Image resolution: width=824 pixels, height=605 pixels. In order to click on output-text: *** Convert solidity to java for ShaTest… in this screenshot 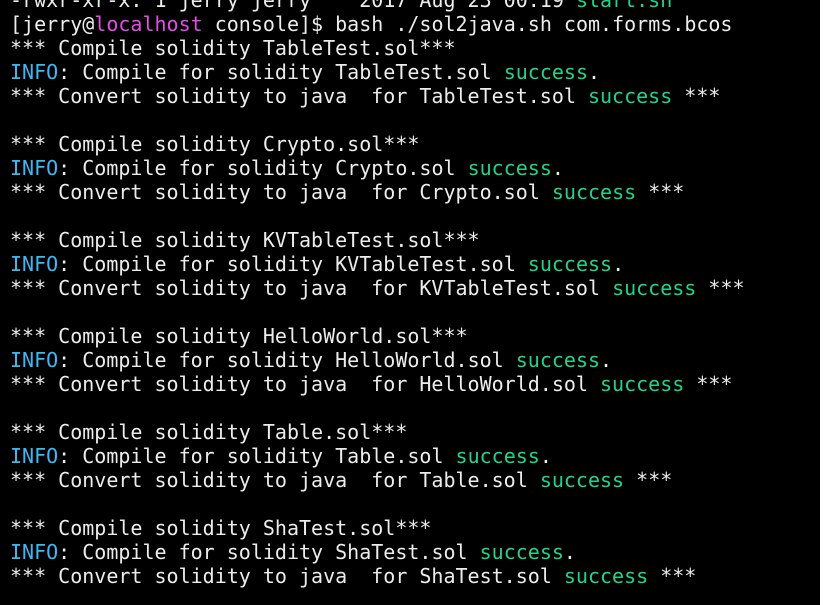, I will do `click(287, 576)`.